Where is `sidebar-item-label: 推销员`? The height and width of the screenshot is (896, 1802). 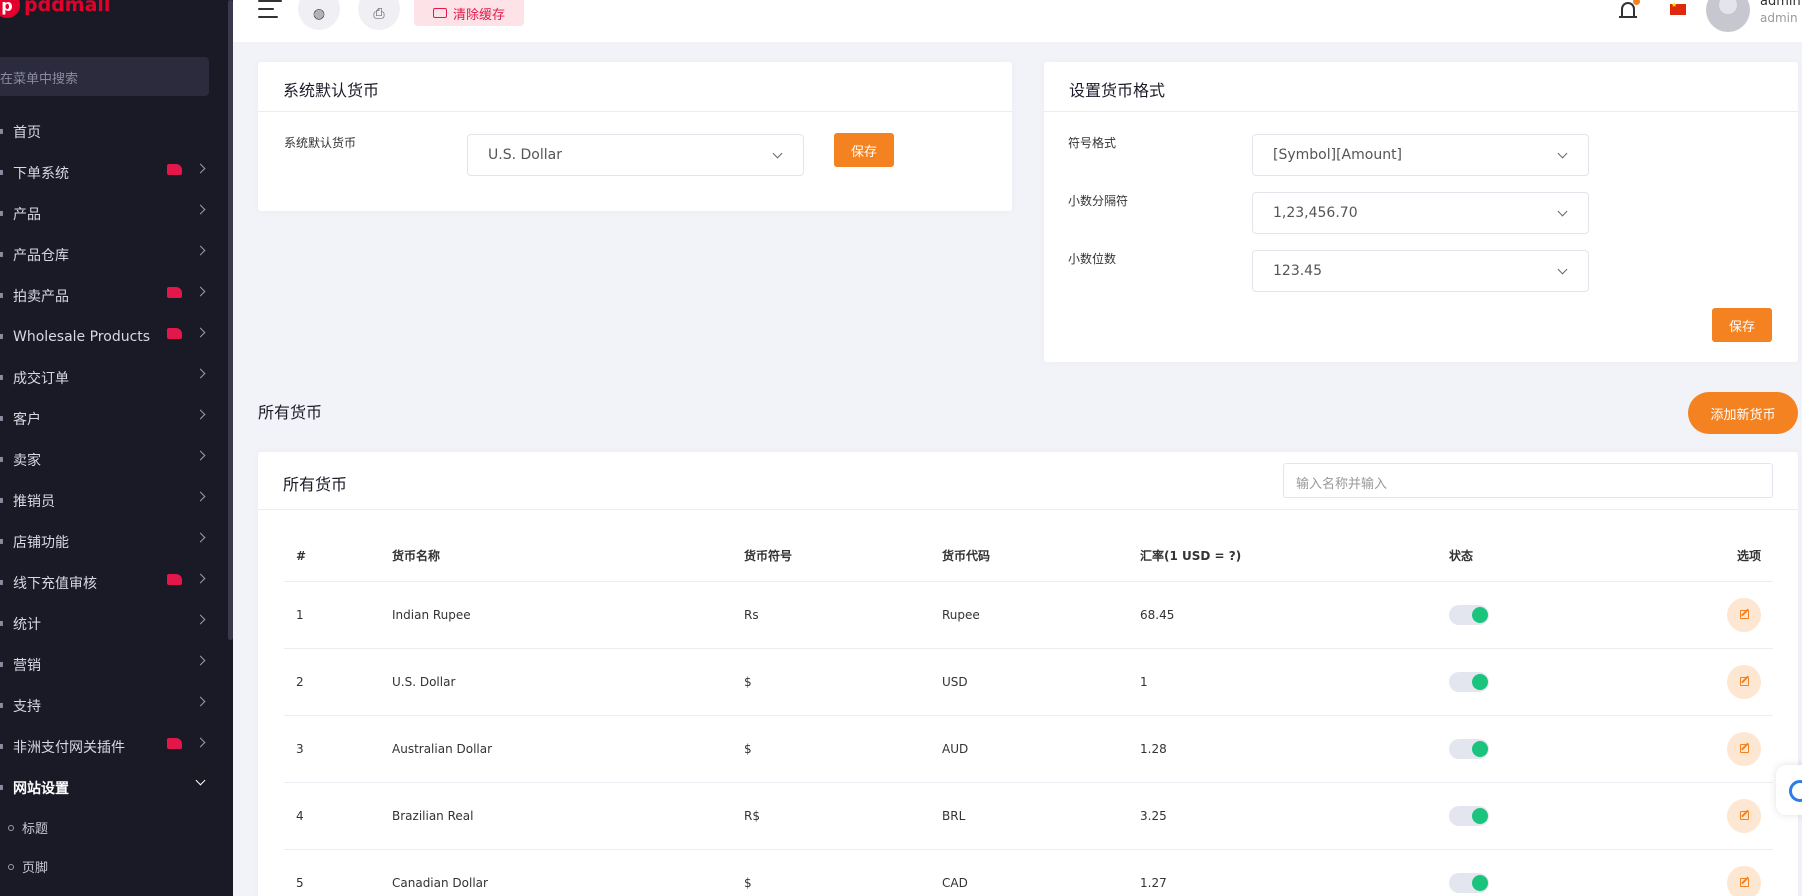 sidebar-item-label: 推销员 is located at coordinates (34, 501).